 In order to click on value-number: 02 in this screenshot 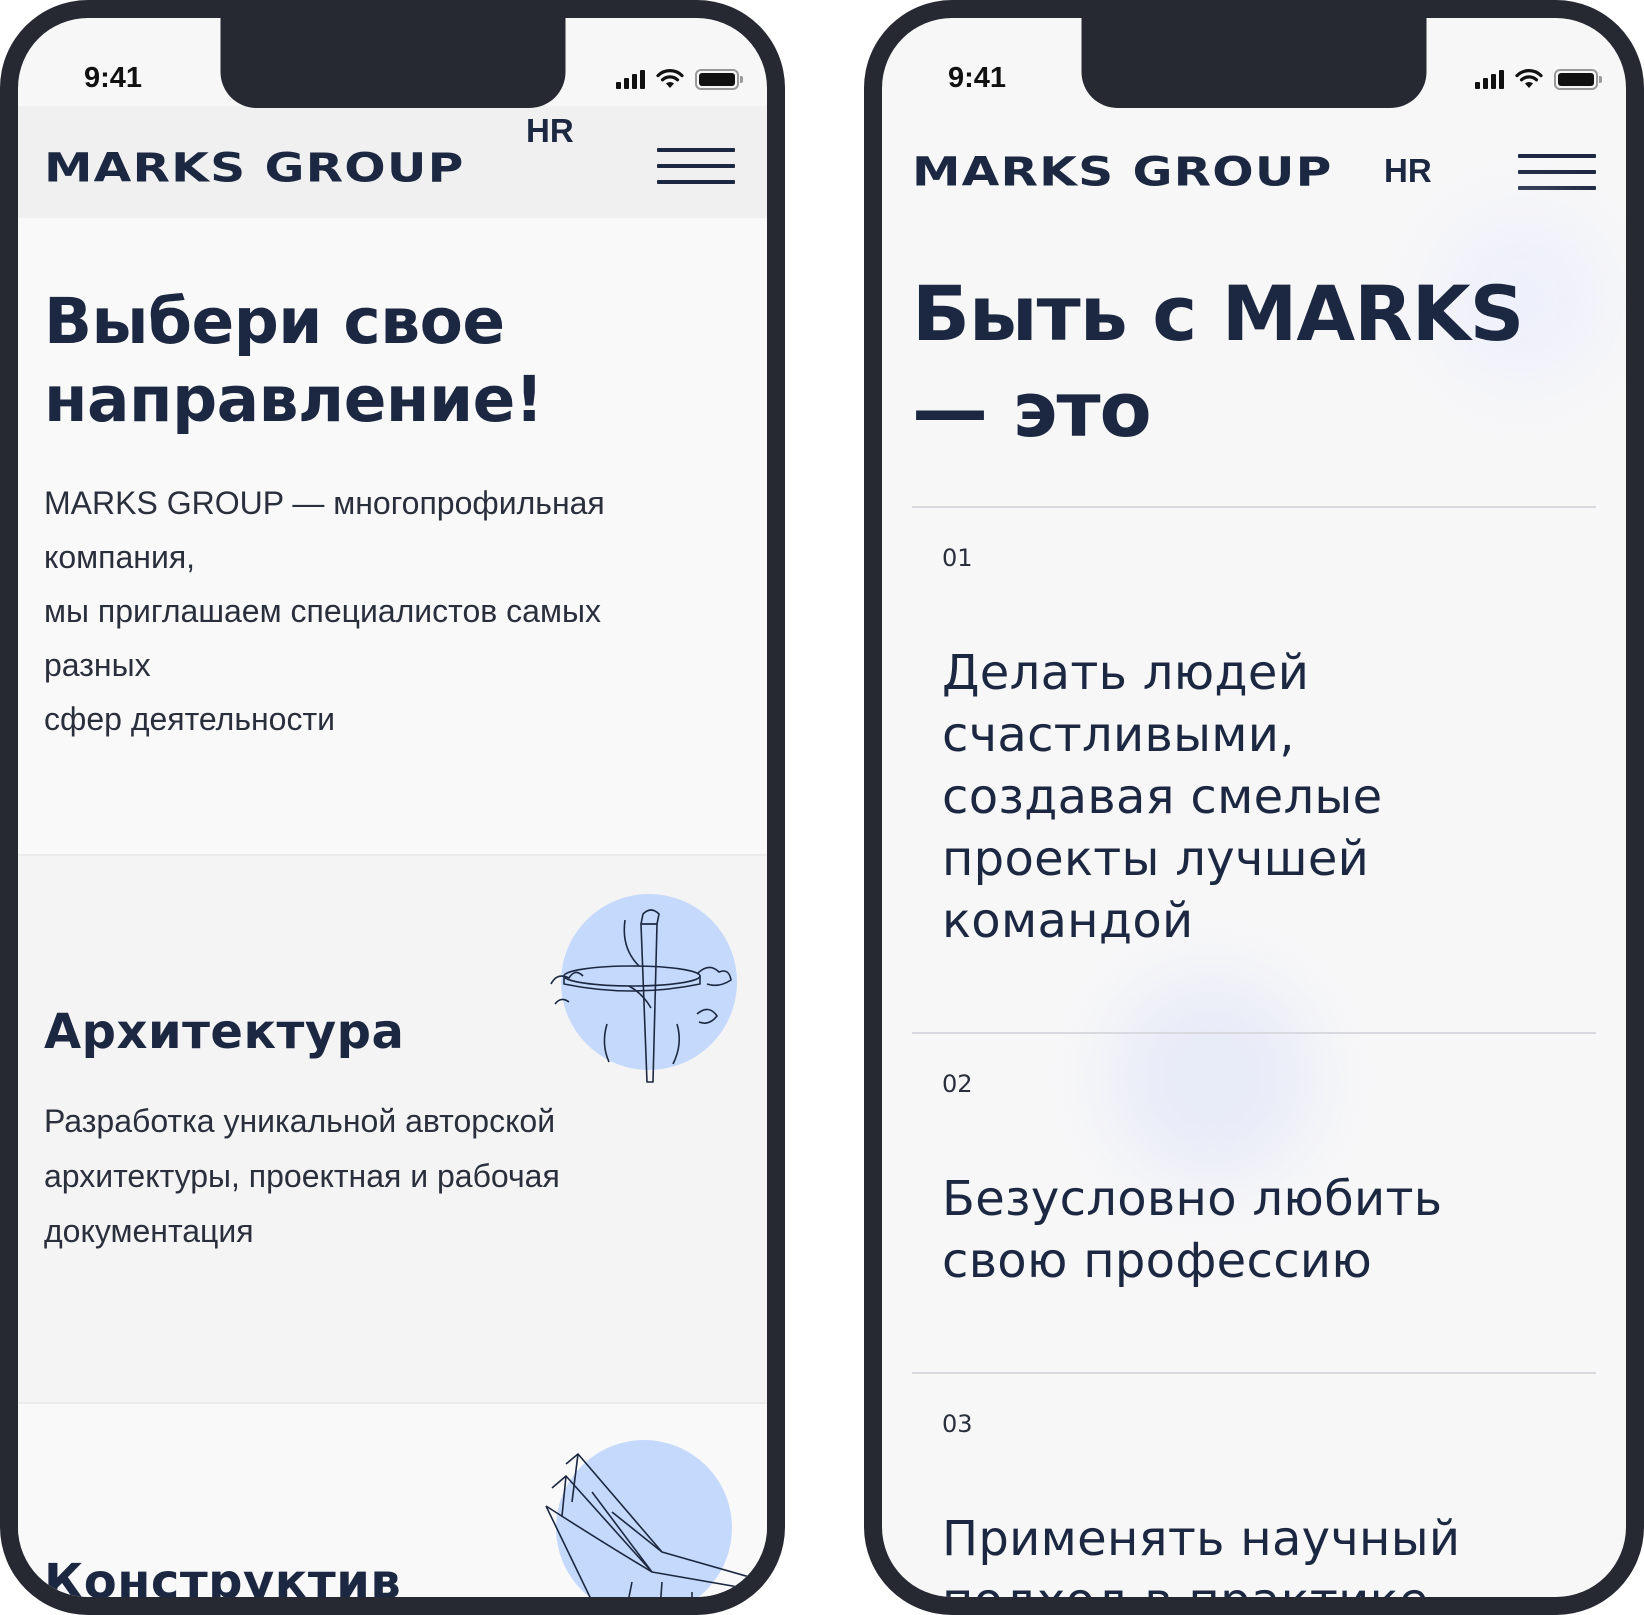, I will do `click(957, 1084)`.